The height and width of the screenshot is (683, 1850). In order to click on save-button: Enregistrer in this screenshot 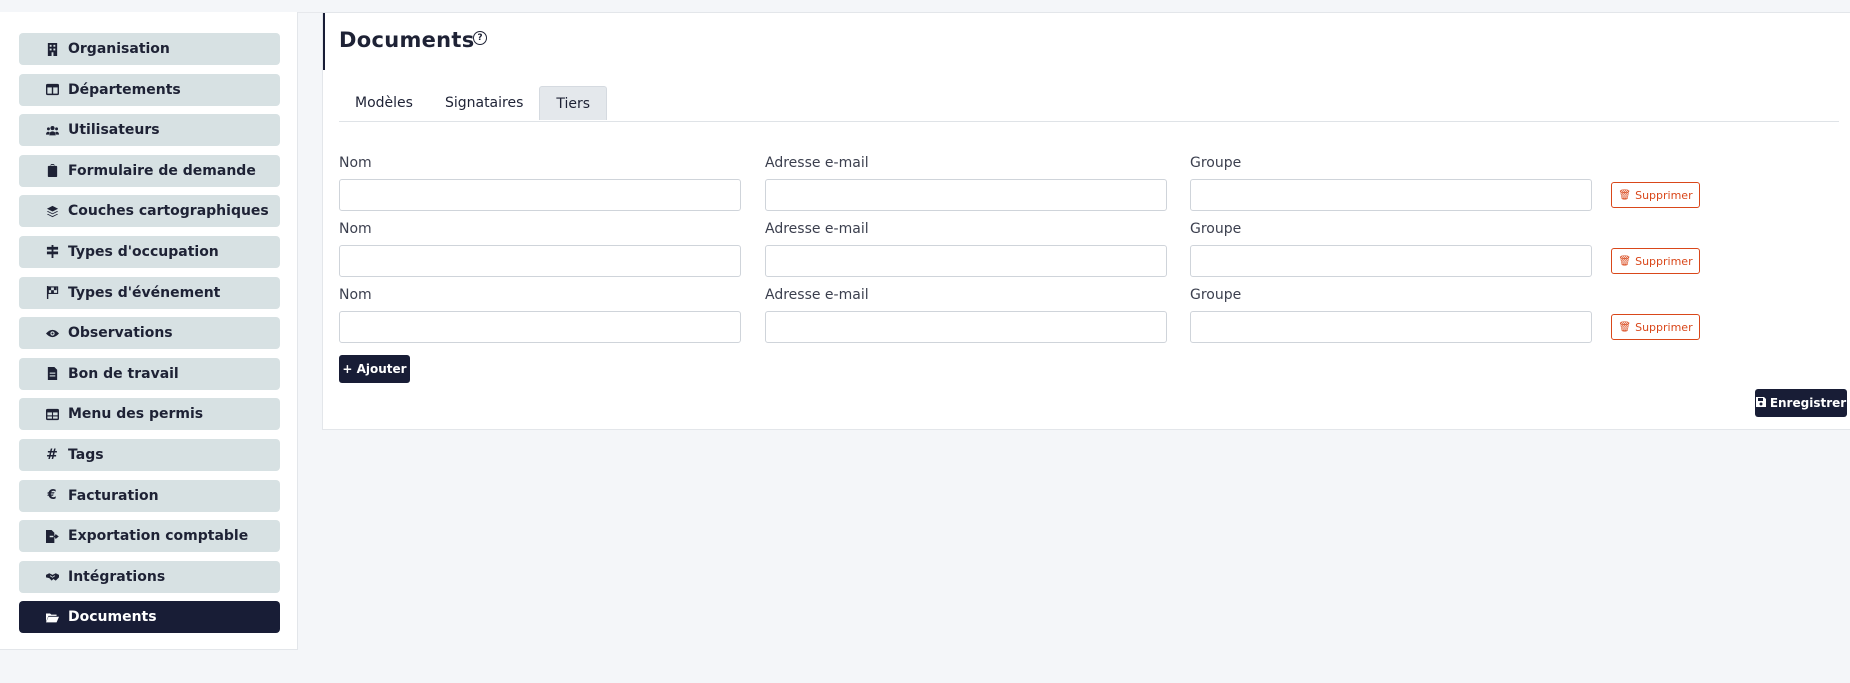, I will do `click(1801, 403)`.